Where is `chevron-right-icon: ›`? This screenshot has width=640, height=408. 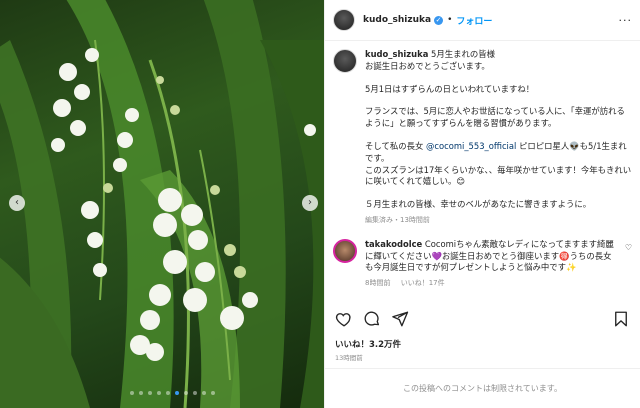 chevron-right-icon: › is located at coordinates (310, 203).